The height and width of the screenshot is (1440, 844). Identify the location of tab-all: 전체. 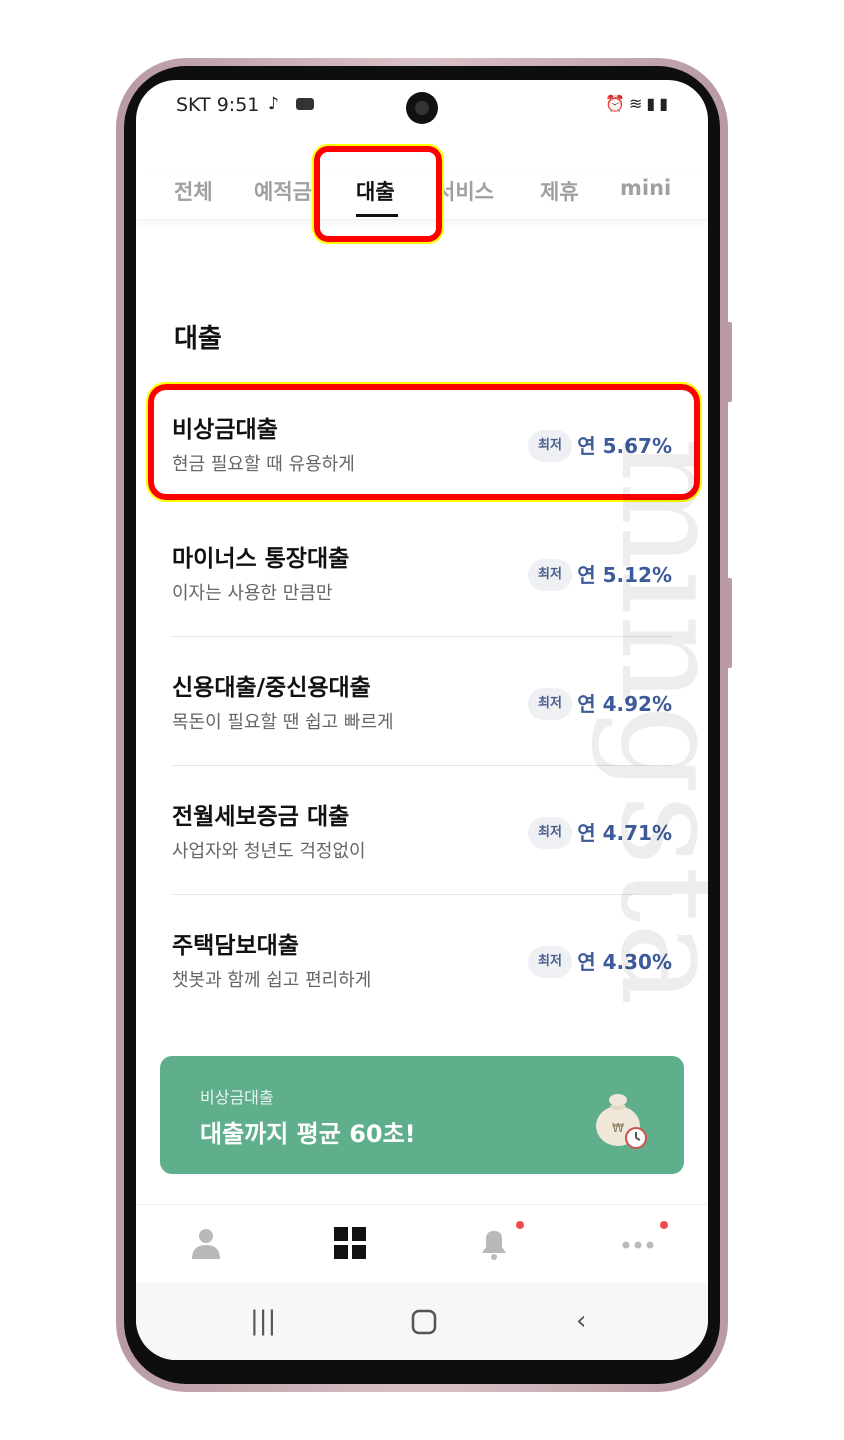
(193, 191).